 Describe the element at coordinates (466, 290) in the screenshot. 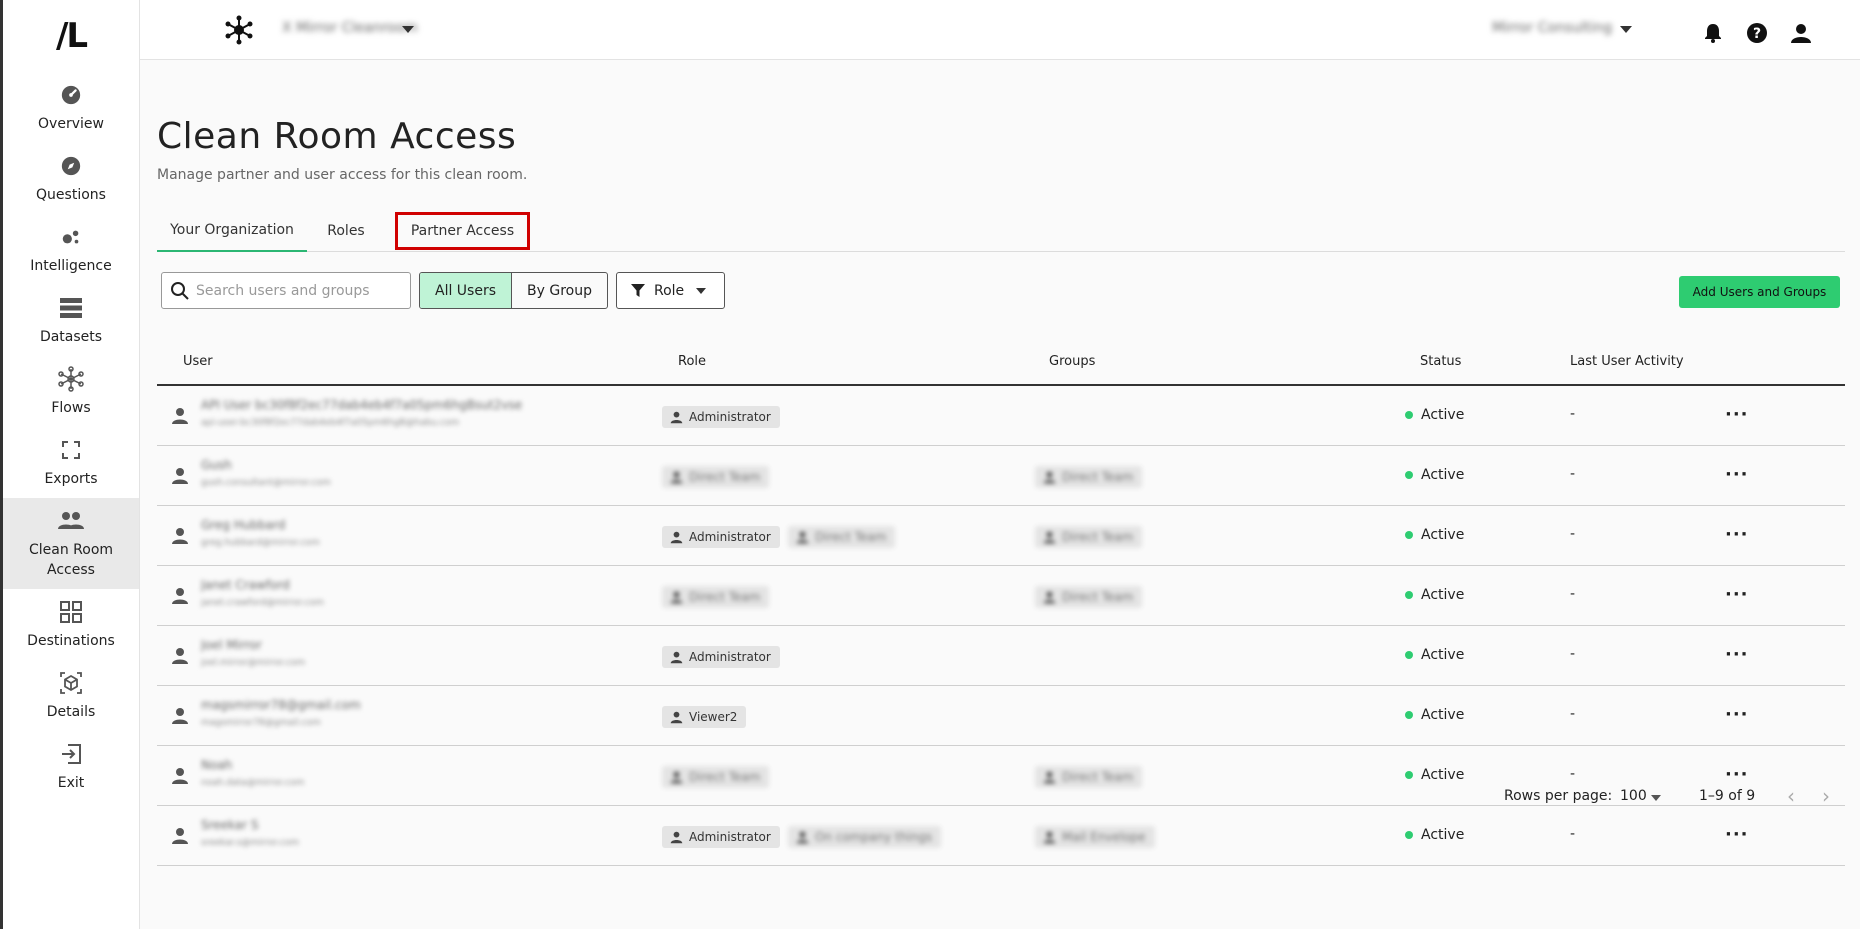

I see `all-users-toggle: All Users` at that location.